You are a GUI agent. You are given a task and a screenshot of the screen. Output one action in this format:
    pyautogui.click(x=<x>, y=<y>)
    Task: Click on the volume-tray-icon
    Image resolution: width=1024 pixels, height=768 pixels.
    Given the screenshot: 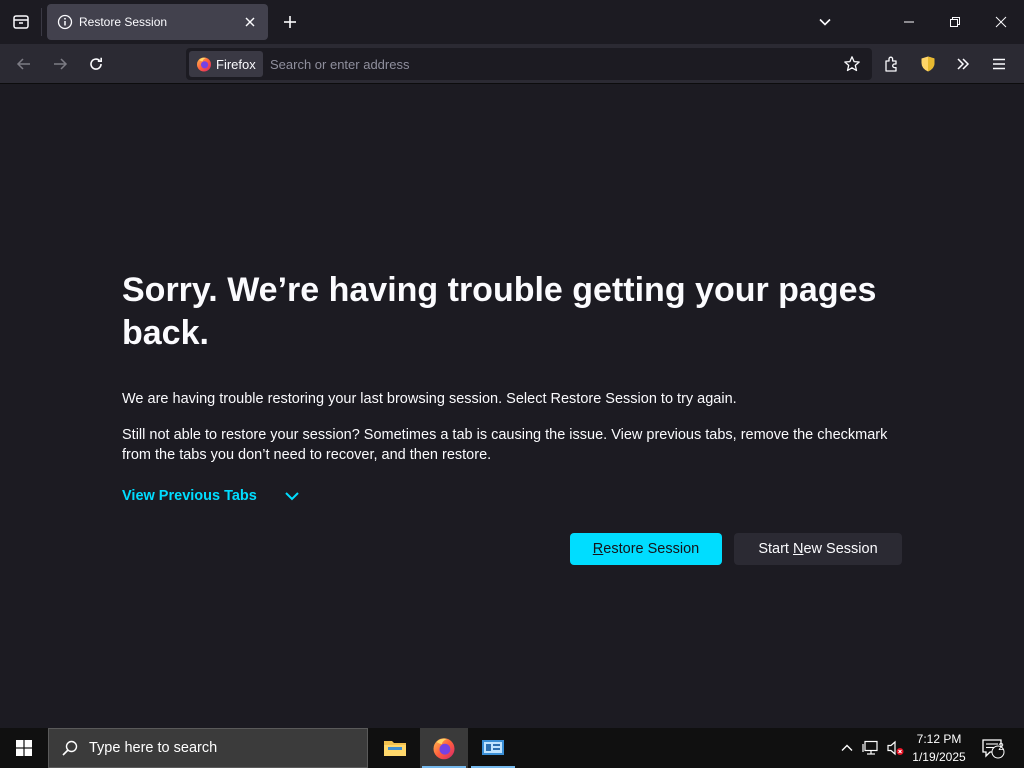 What is the action you would take?
    pyautogui.click(x=895, y=748)
    